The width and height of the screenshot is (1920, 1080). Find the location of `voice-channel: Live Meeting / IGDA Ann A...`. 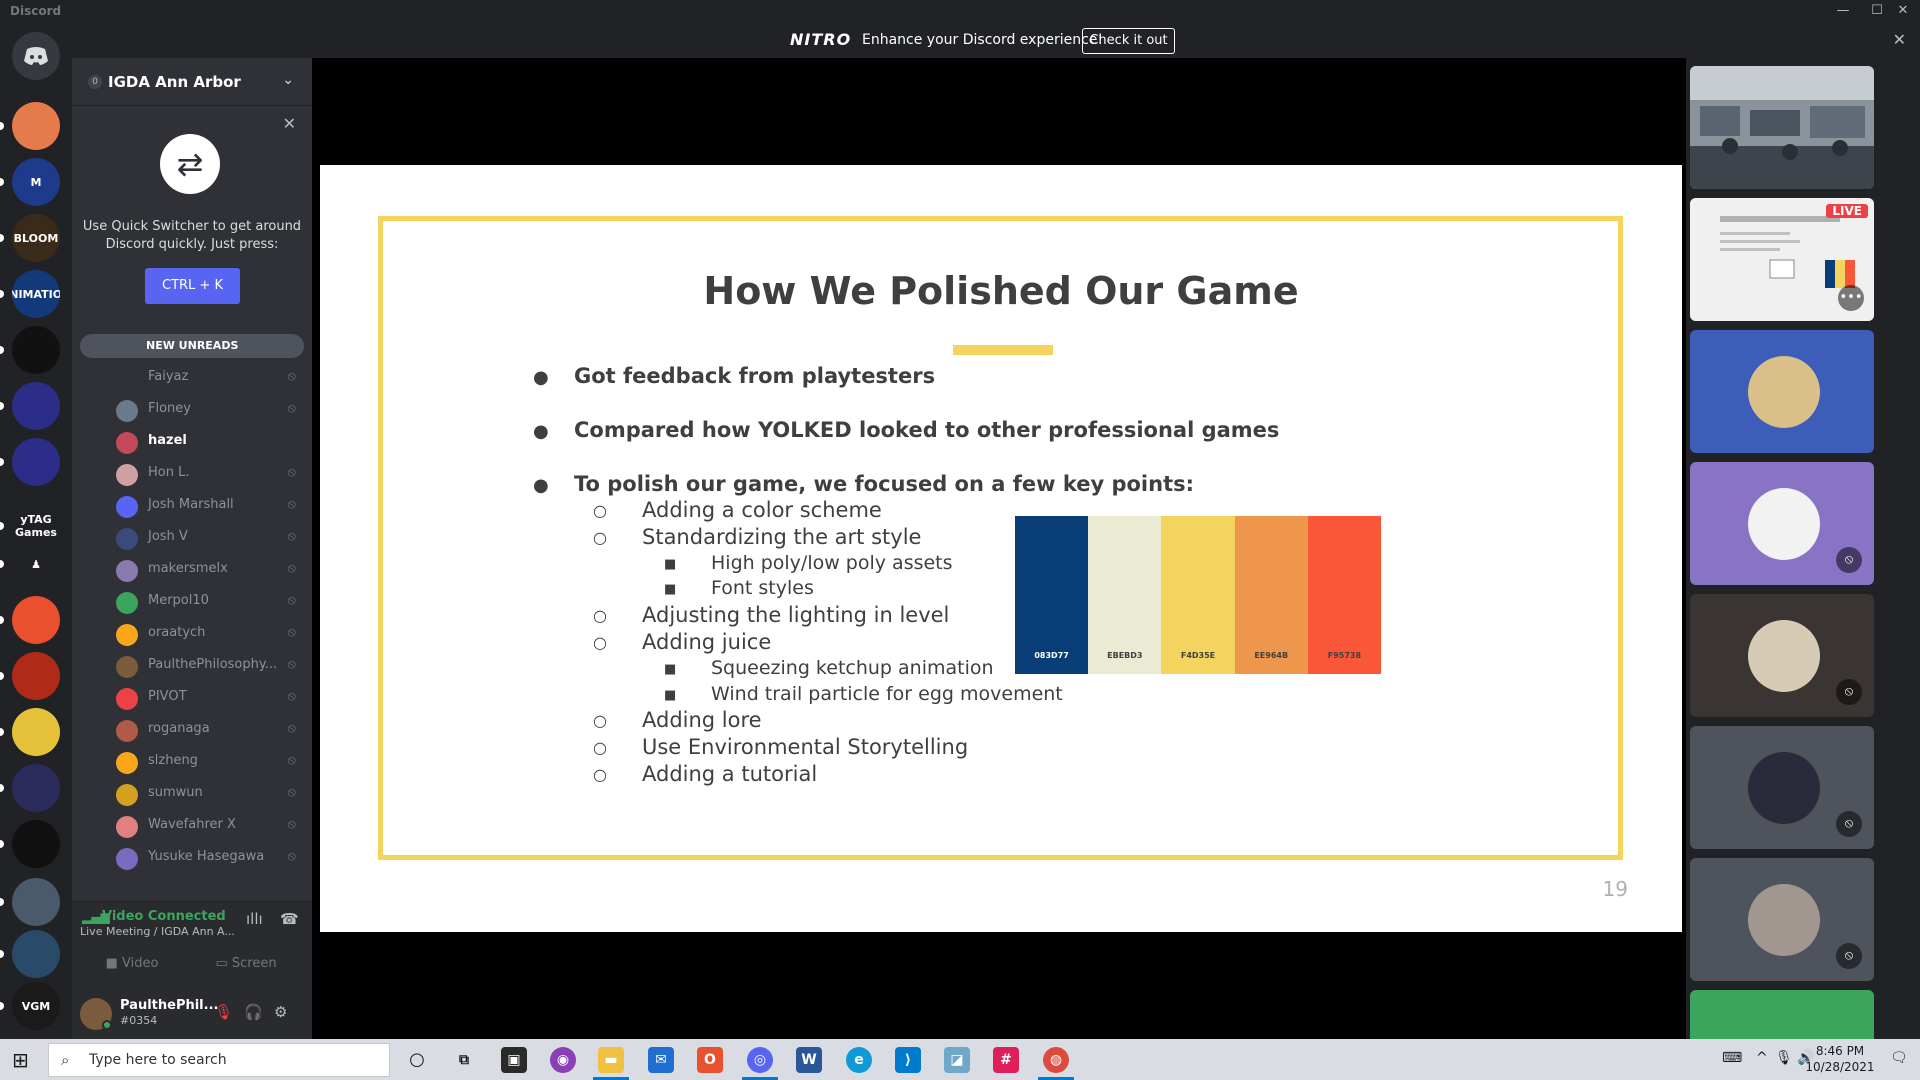

voice-channel: Live Meeting / IGDA Ann A... is located at coordinates (157, 931).